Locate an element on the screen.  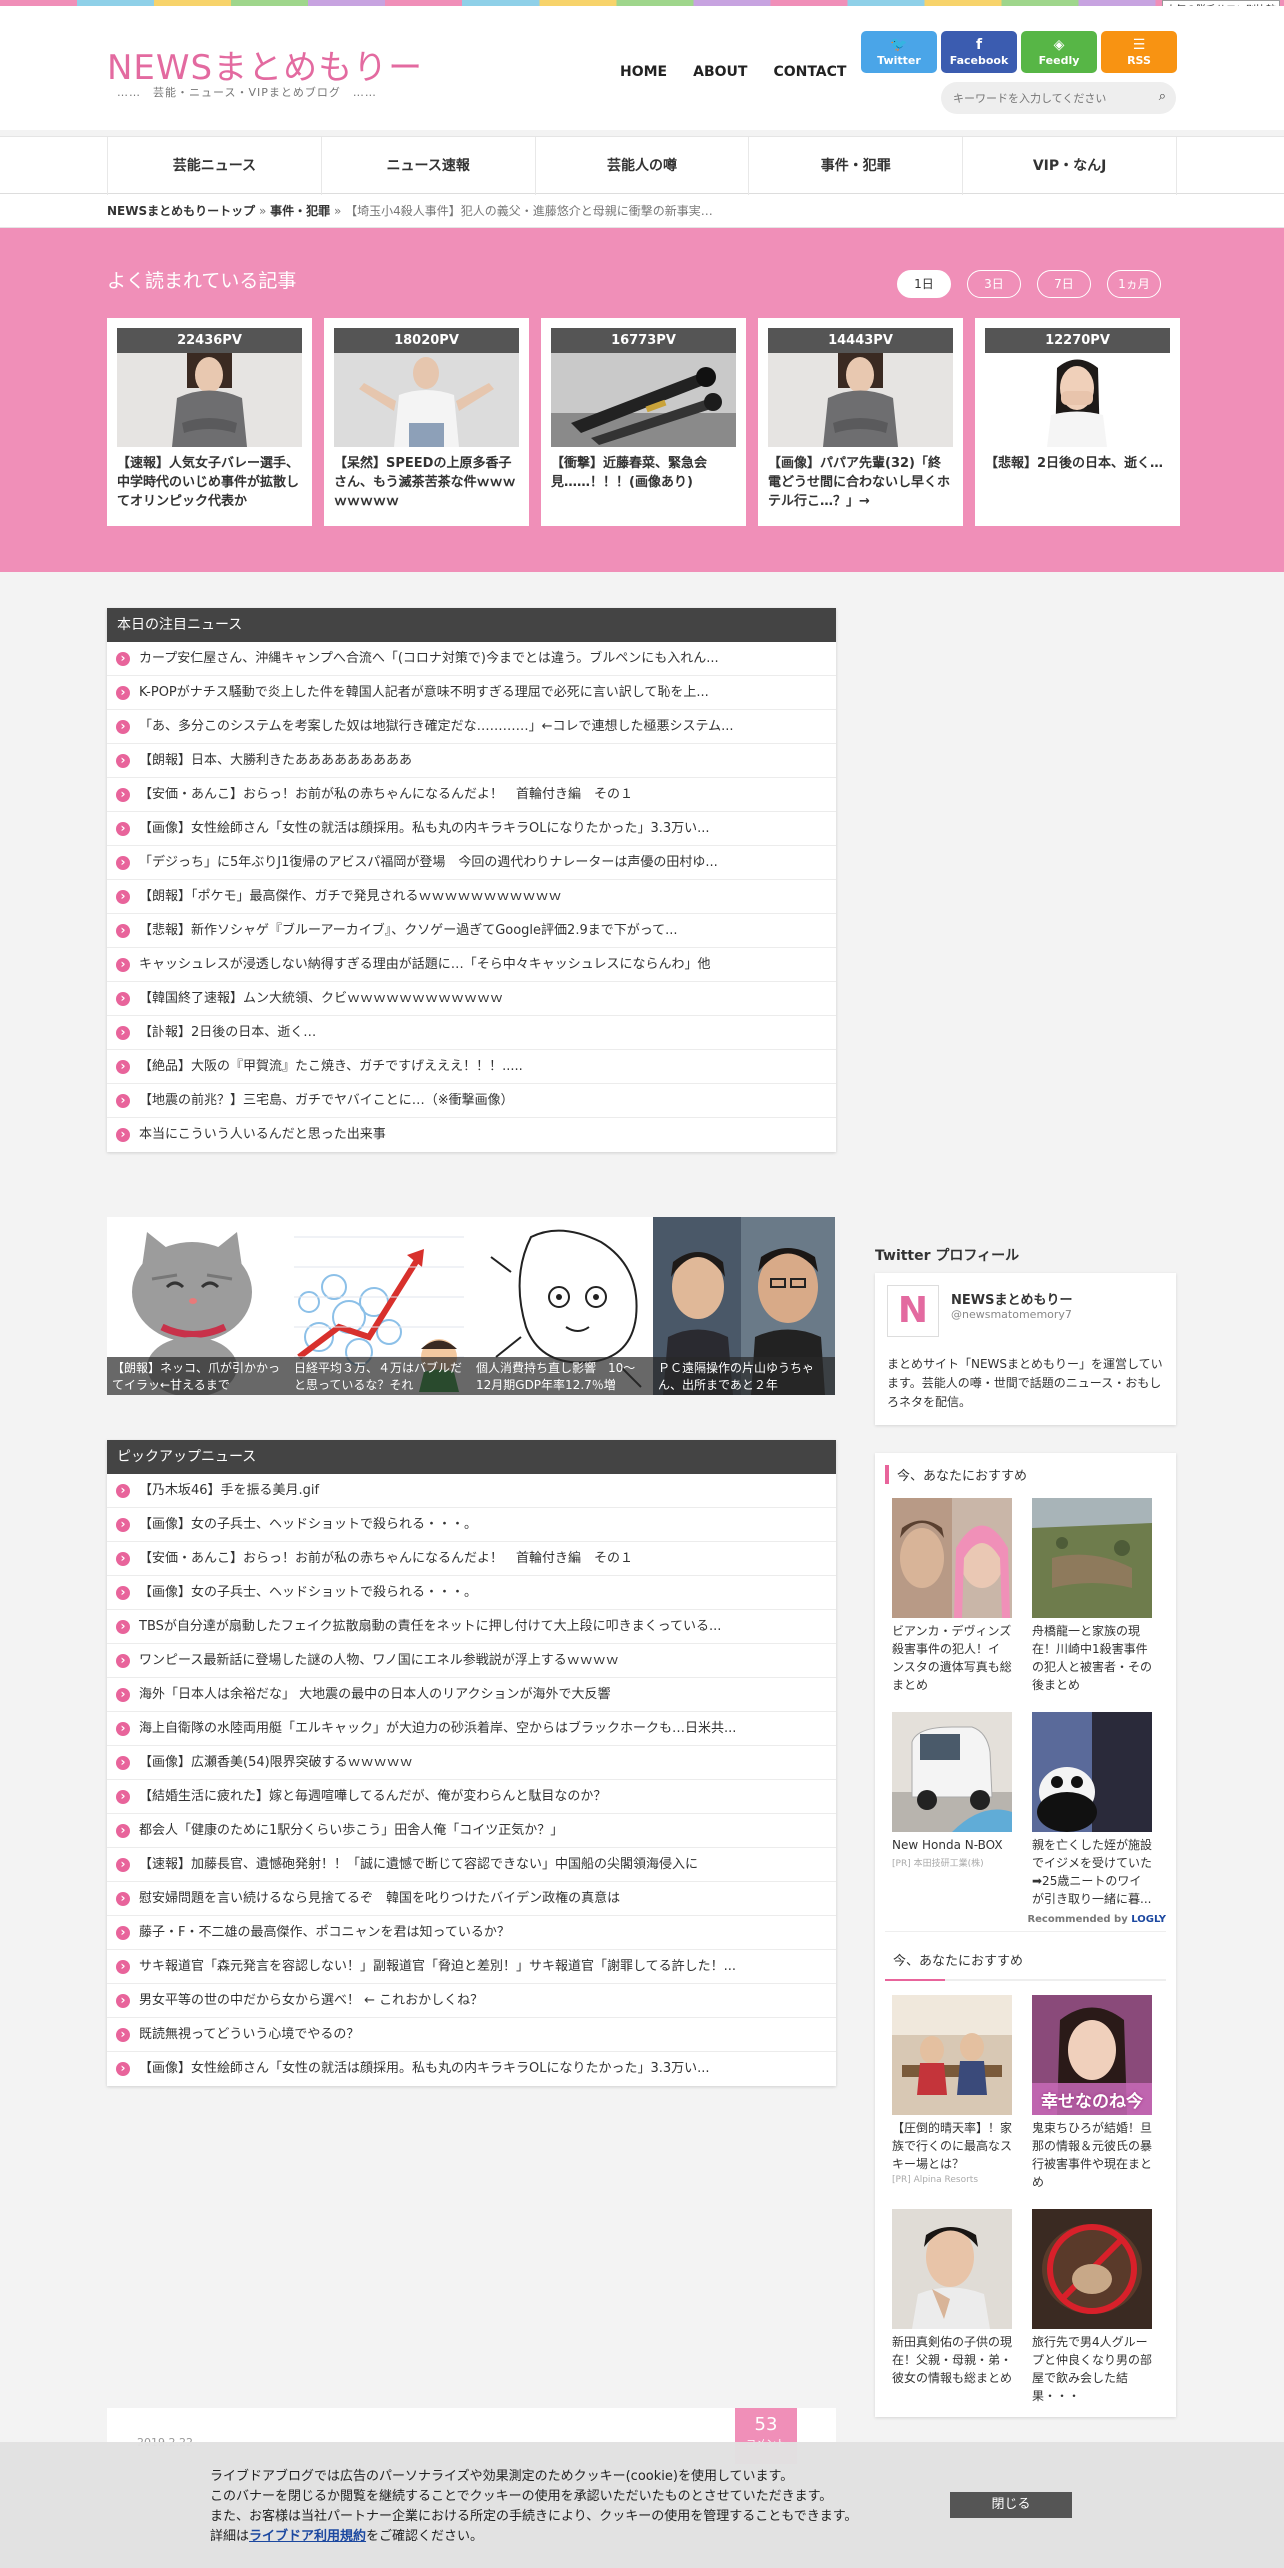
recommended-by: Recommended by LOGLY is located at coordinates (1025, 1923).